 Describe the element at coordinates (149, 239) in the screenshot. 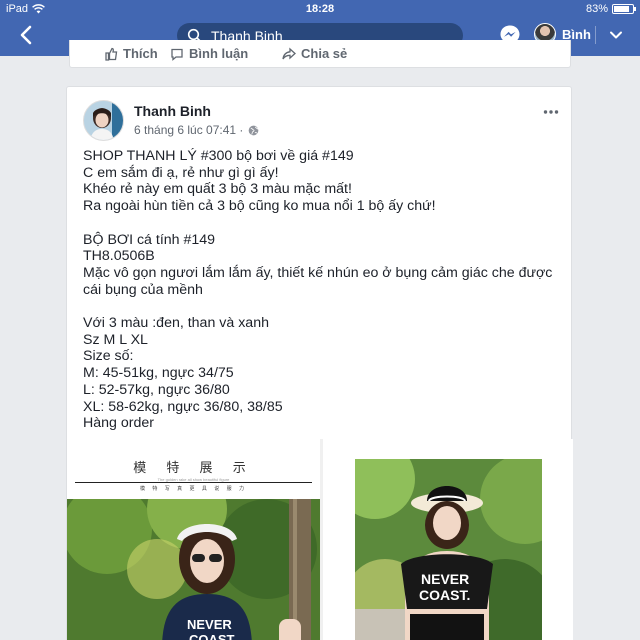

I see `post-line: BỘ BƠI cá tính #149` at that location.